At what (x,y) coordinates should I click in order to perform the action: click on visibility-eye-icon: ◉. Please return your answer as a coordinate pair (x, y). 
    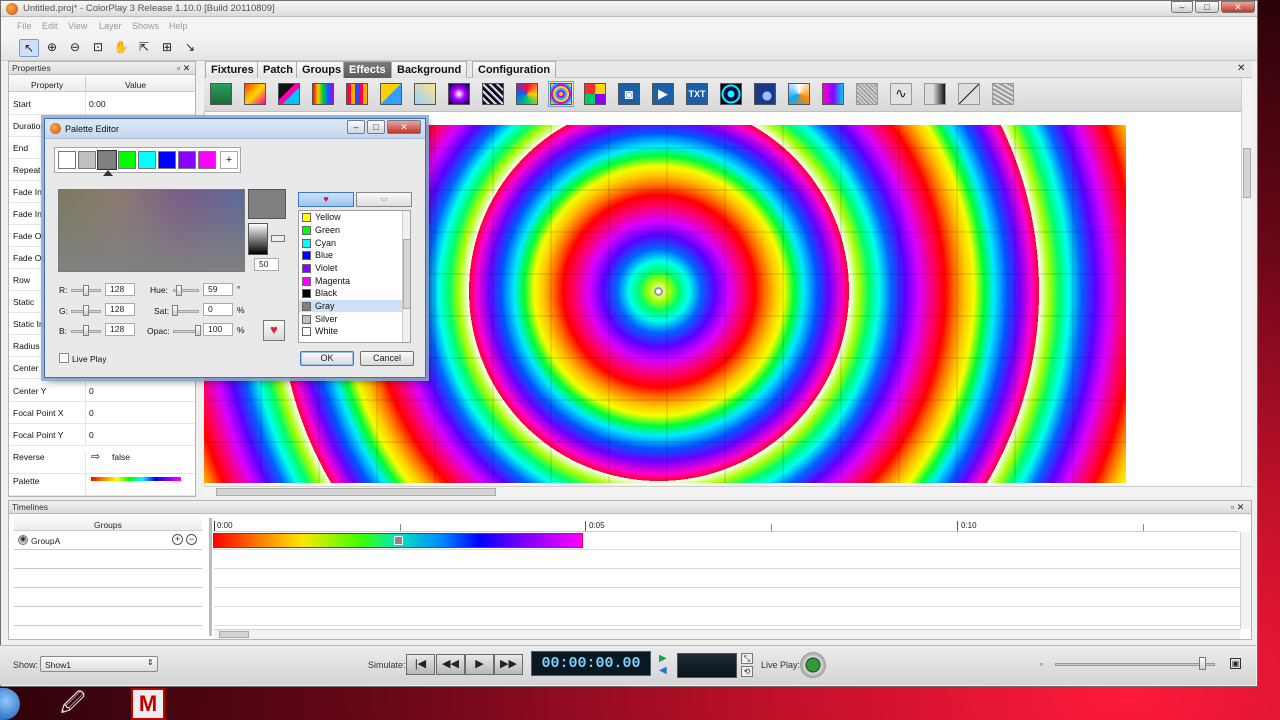
    Looking at the image, I should click on (23, 540).